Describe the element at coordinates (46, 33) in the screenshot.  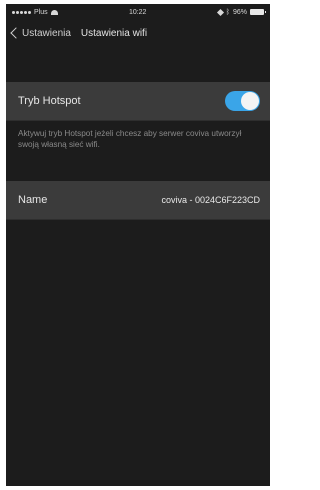
I see `back-label: Ustawienia` at that location.